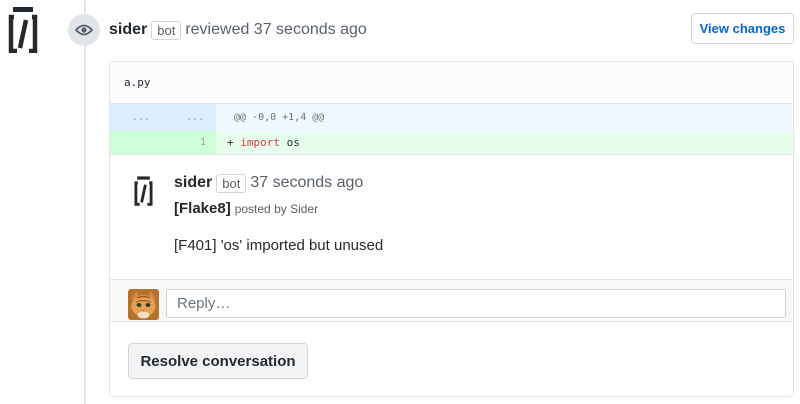  I want to click on comment-time: 37 seconds ago, so click(306, 183).